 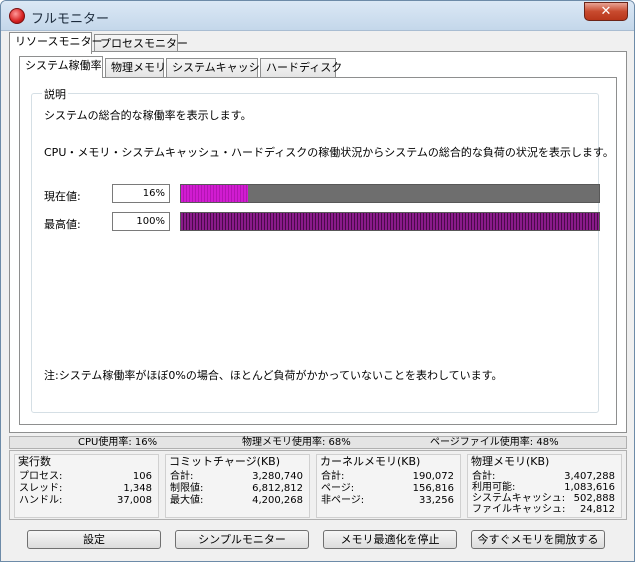 What do you see at coordinates (187, 488) in the screenshot?
I see `stat-key: 制限値:` at bounding box center [187, 488].